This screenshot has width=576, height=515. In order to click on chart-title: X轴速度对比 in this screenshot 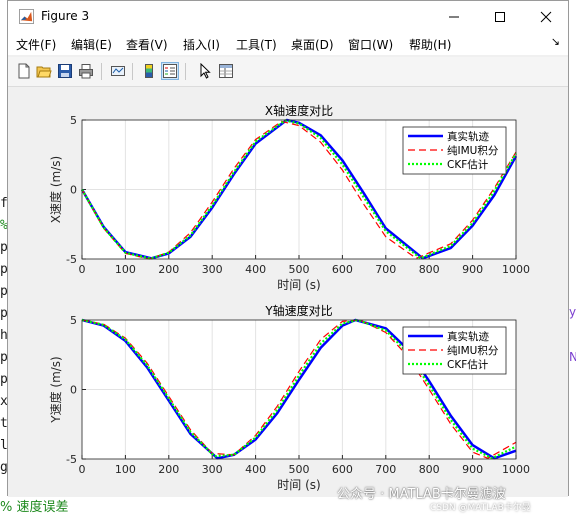, I will do `click(299, 110)`.